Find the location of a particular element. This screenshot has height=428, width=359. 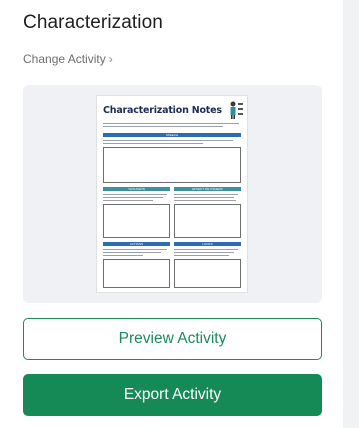

effect-answer-box is located at coordinates (207, 221).